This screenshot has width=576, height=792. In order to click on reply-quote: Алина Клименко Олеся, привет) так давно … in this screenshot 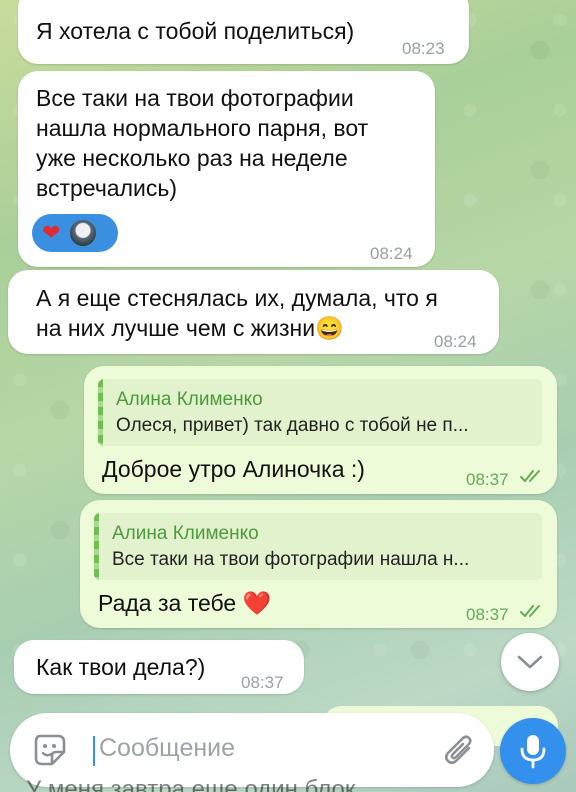, I will do `click(320, 412)`.